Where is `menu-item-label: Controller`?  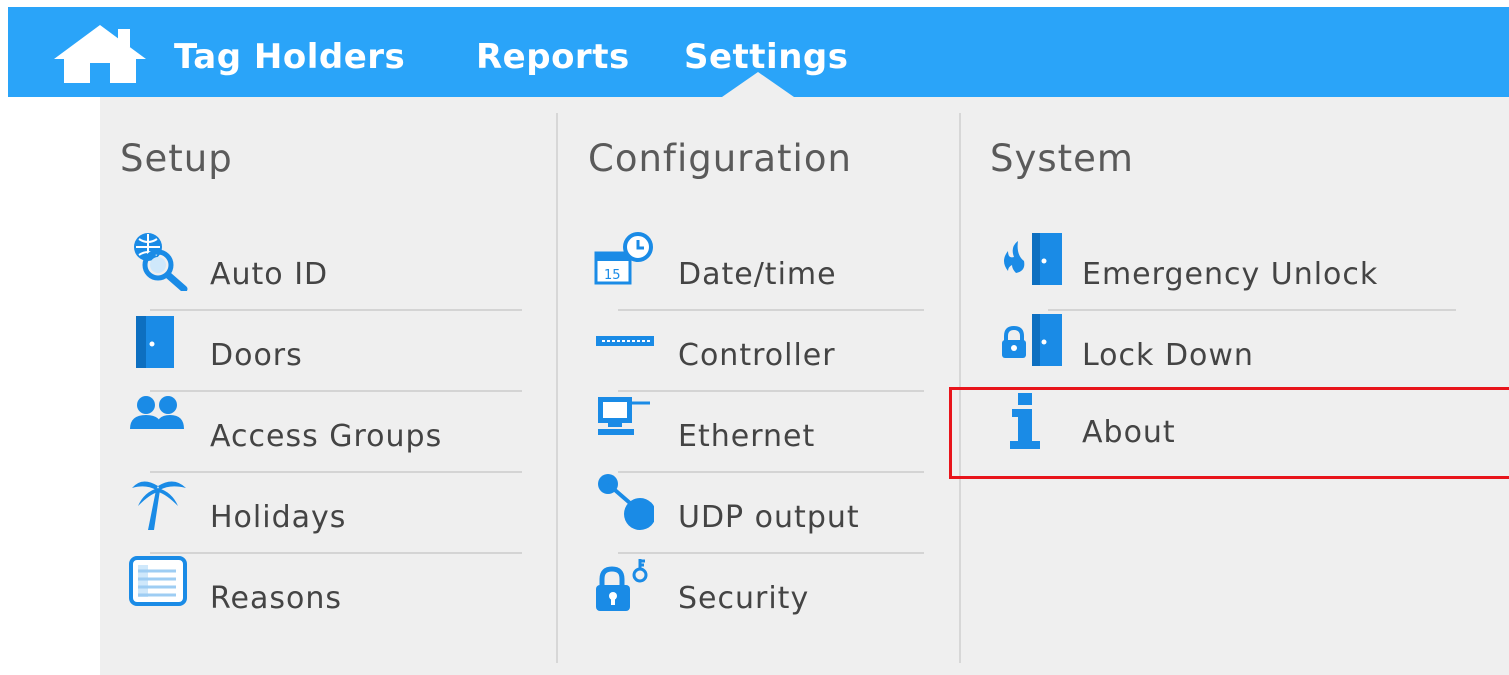
menu-item-label: Controller is located at coordinates (757, 355).